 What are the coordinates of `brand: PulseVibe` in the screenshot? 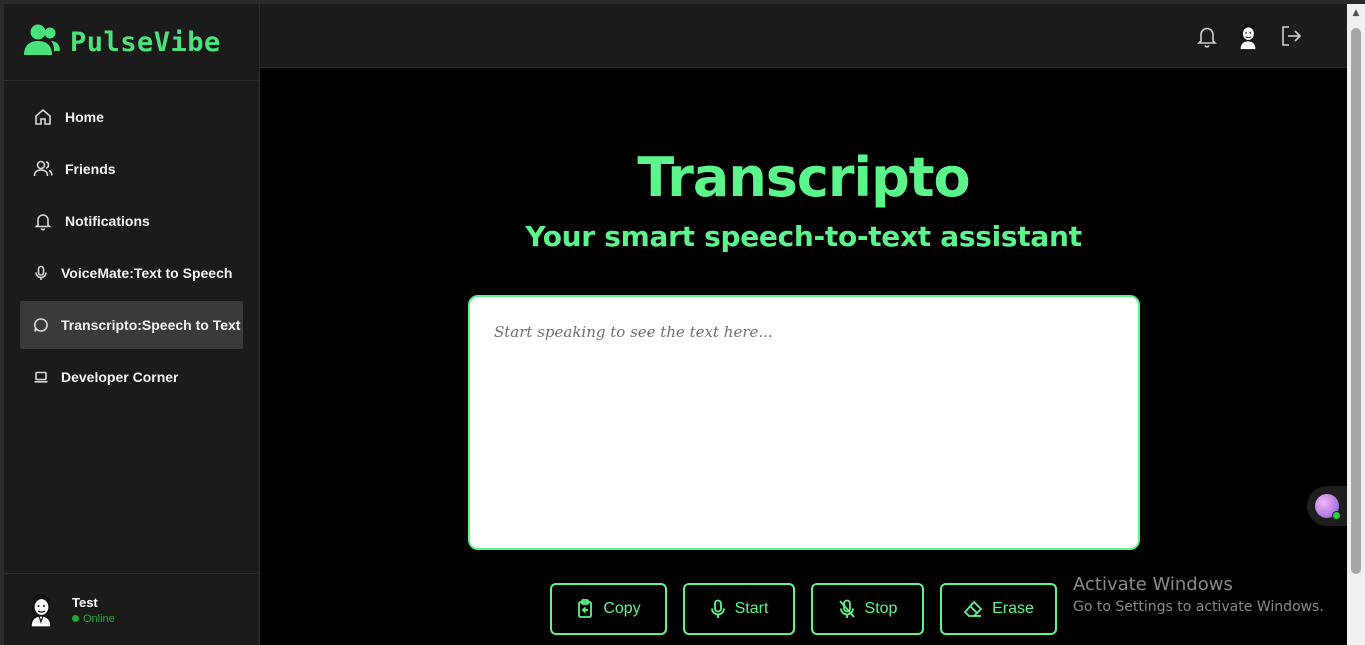 It's located at (131, 42).